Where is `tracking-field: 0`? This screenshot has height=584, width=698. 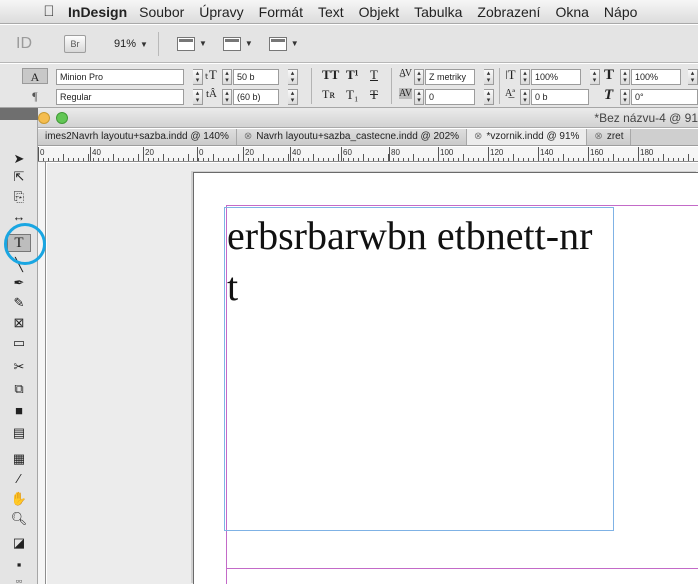
tracking-field: 0 is located at coordinates (450, 97).